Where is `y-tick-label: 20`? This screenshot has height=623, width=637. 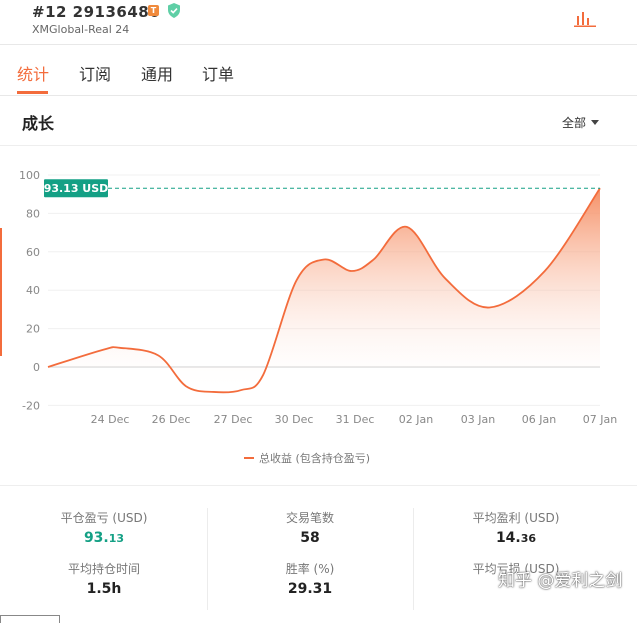 y-tick-label: 20 is located at coordinates (33, 329).